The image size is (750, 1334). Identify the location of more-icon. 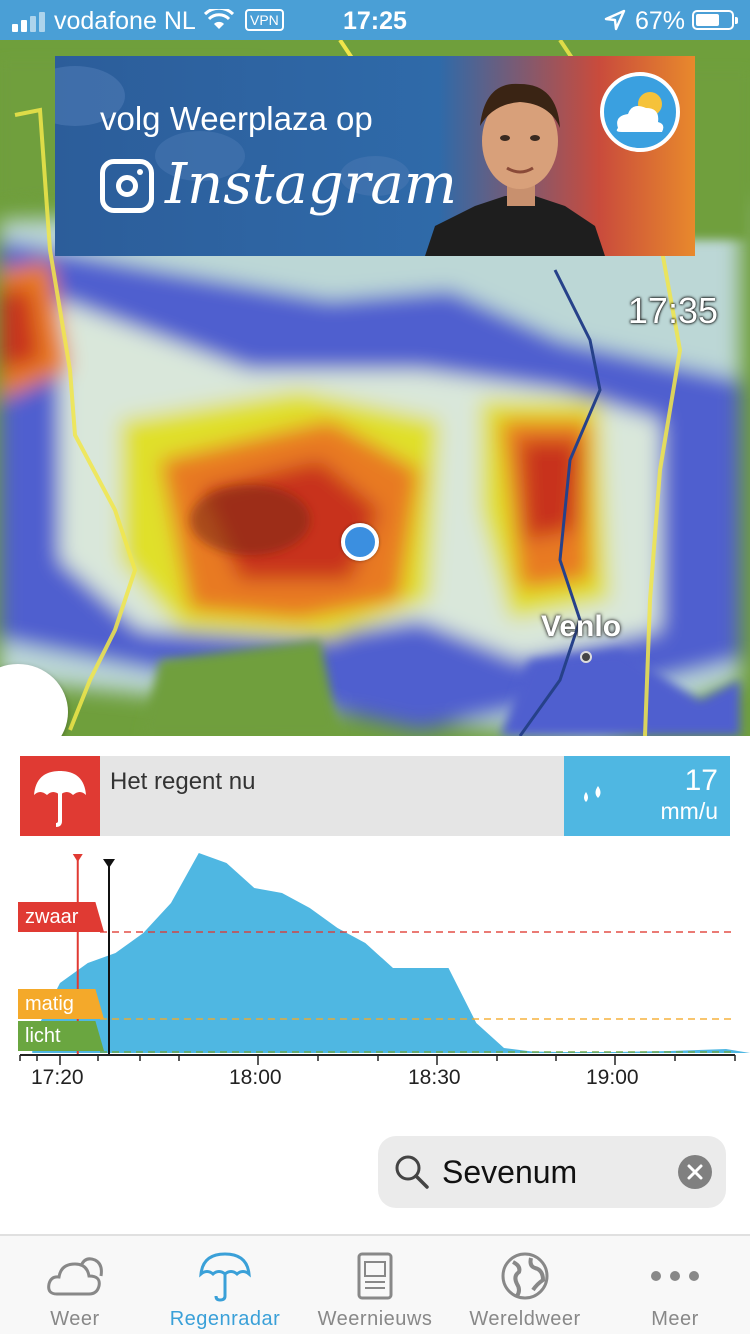
(675, 1276).